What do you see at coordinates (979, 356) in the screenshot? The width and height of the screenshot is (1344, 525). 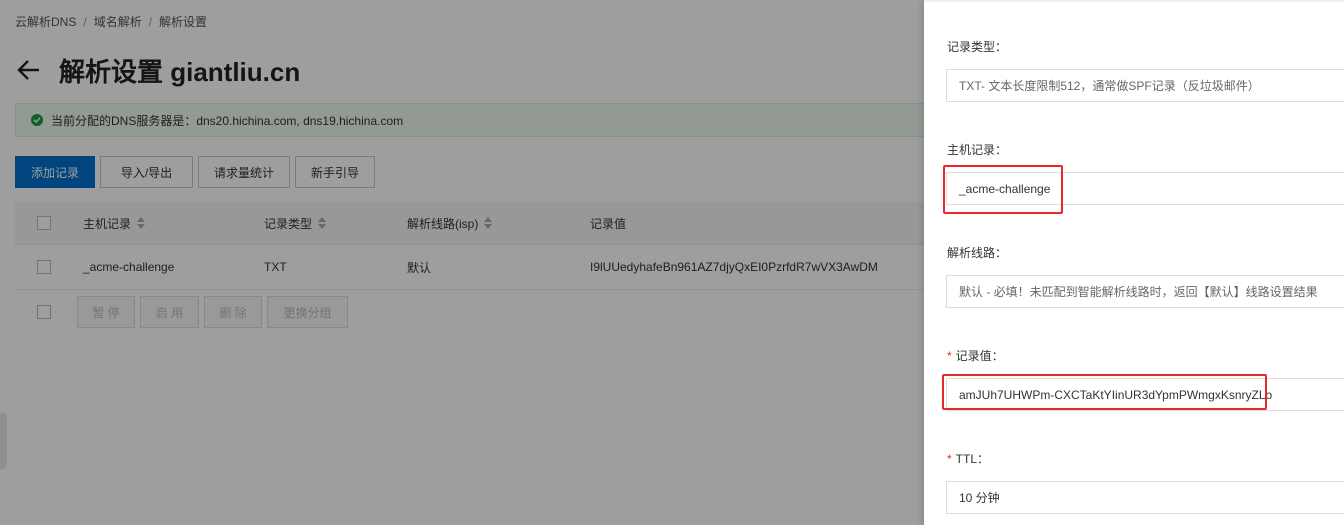 I see `record-value-label-text: 记录值：` at bounding box center [979, 356].